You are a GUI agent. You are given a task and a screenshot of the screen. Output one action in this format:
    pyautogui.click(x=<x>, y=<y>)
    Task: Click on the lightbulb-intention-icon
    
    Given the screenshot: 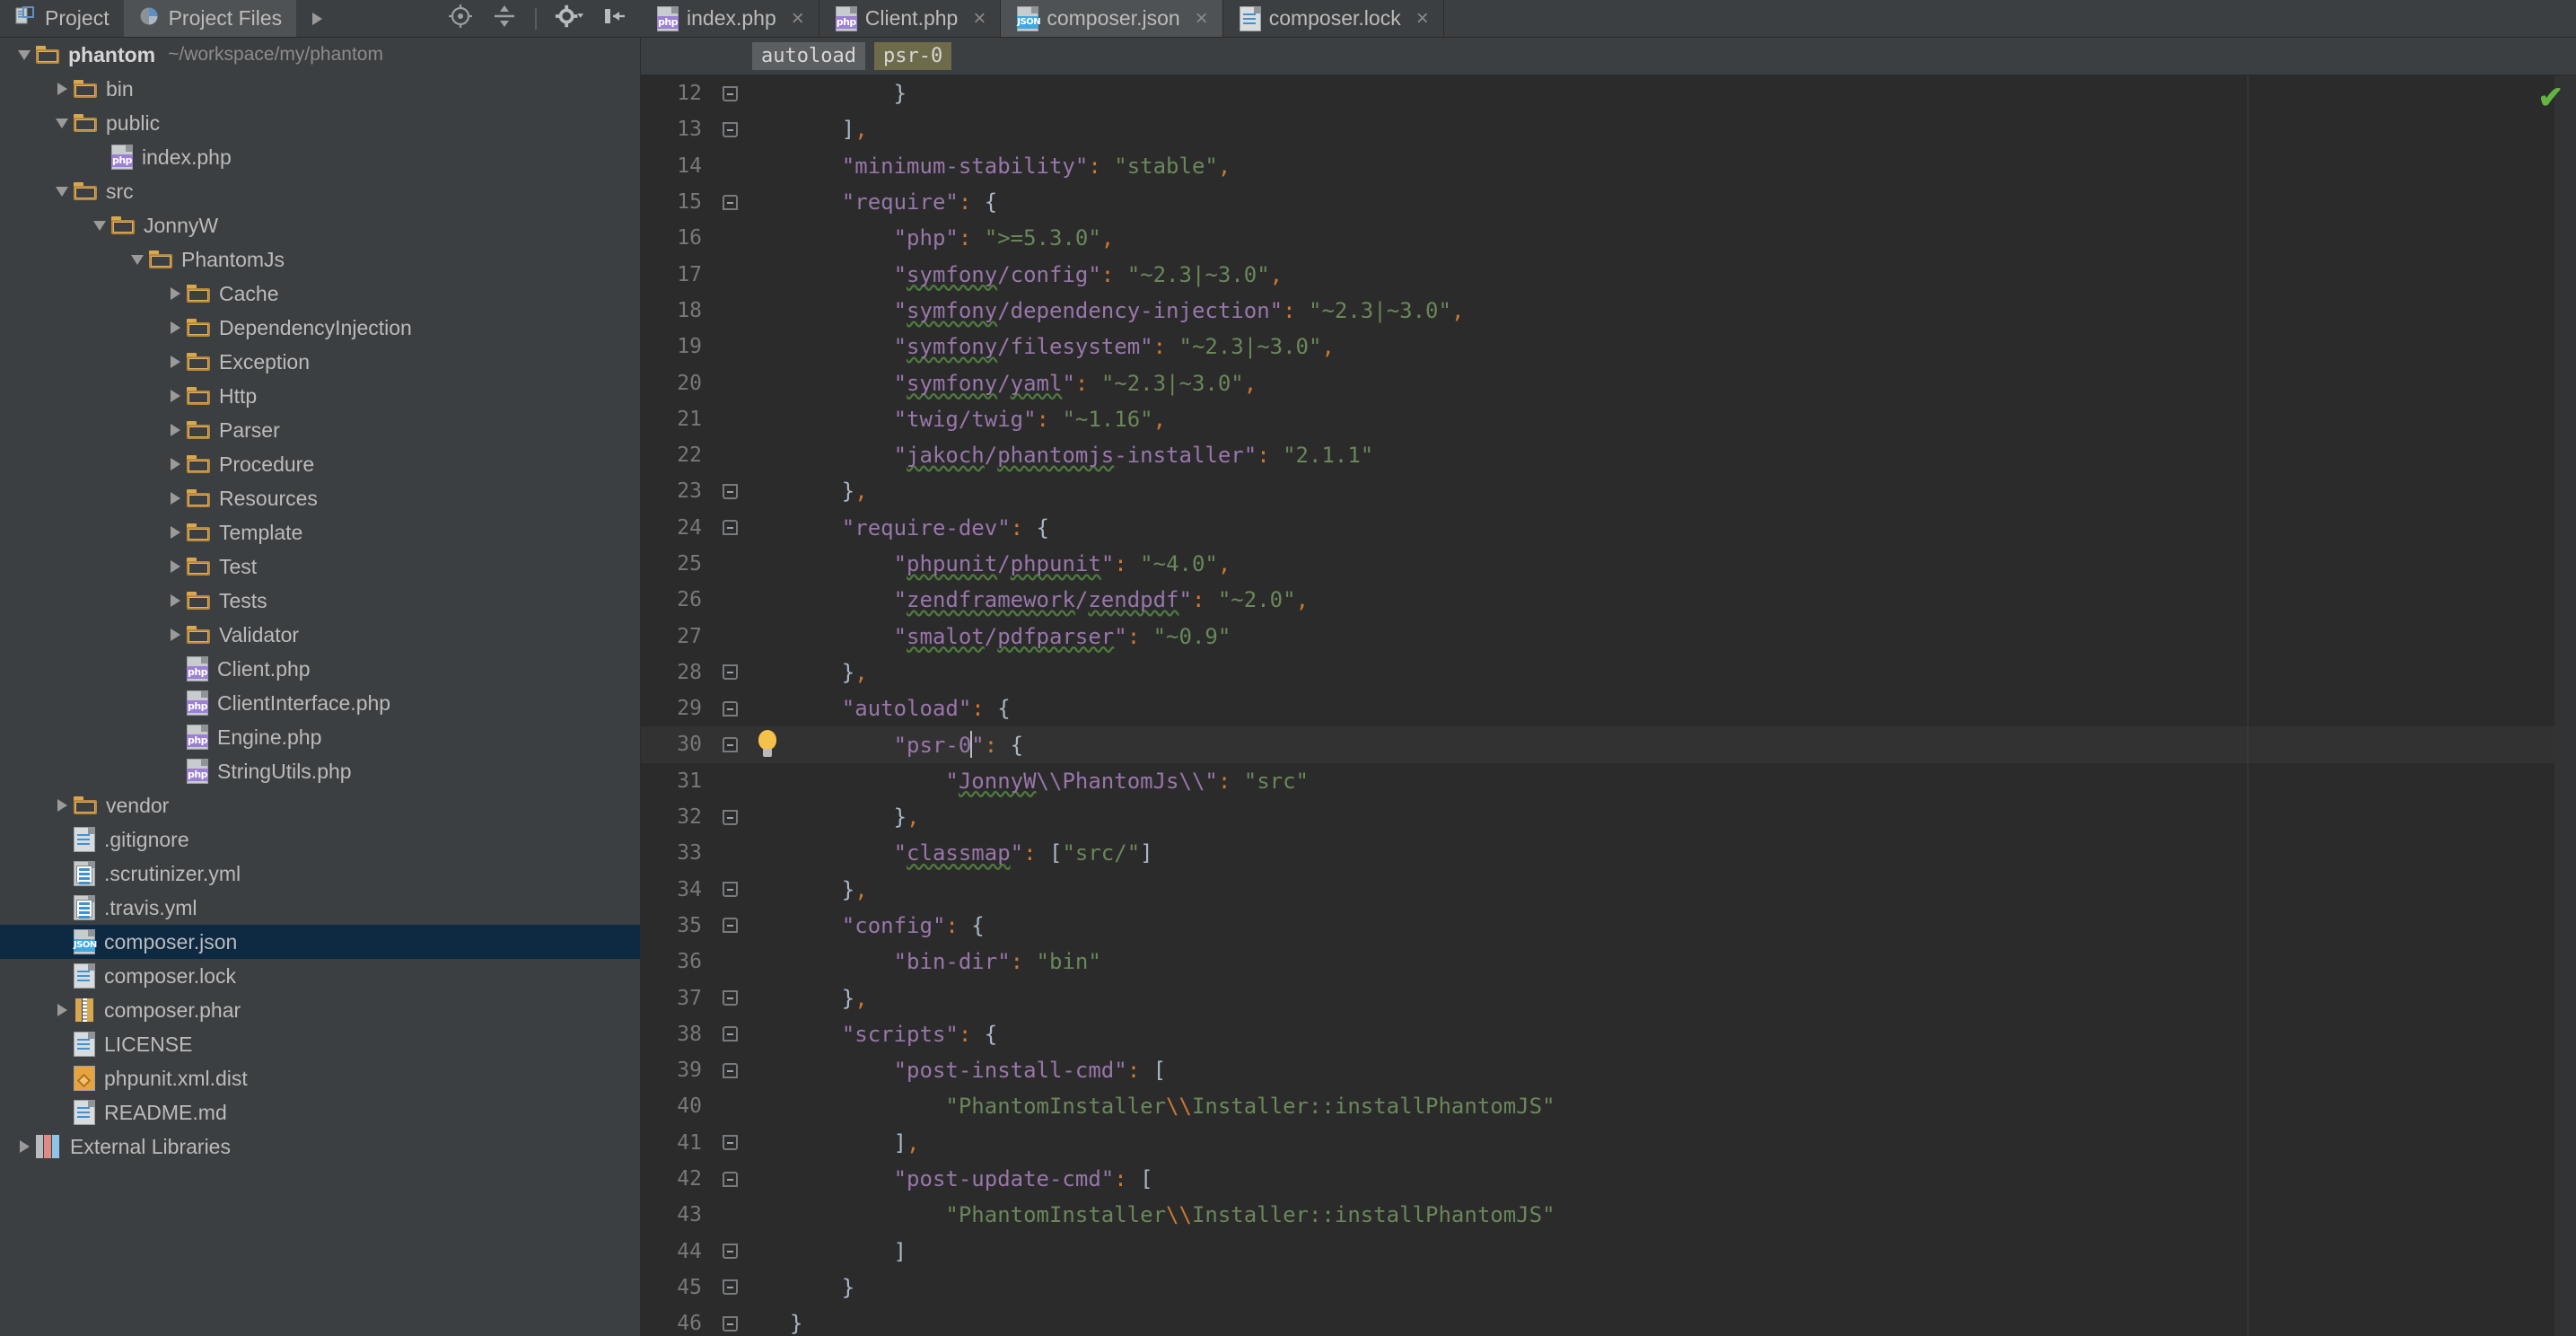 What is the action you would take?
    pyautogui.click(x=767, y=744)
    